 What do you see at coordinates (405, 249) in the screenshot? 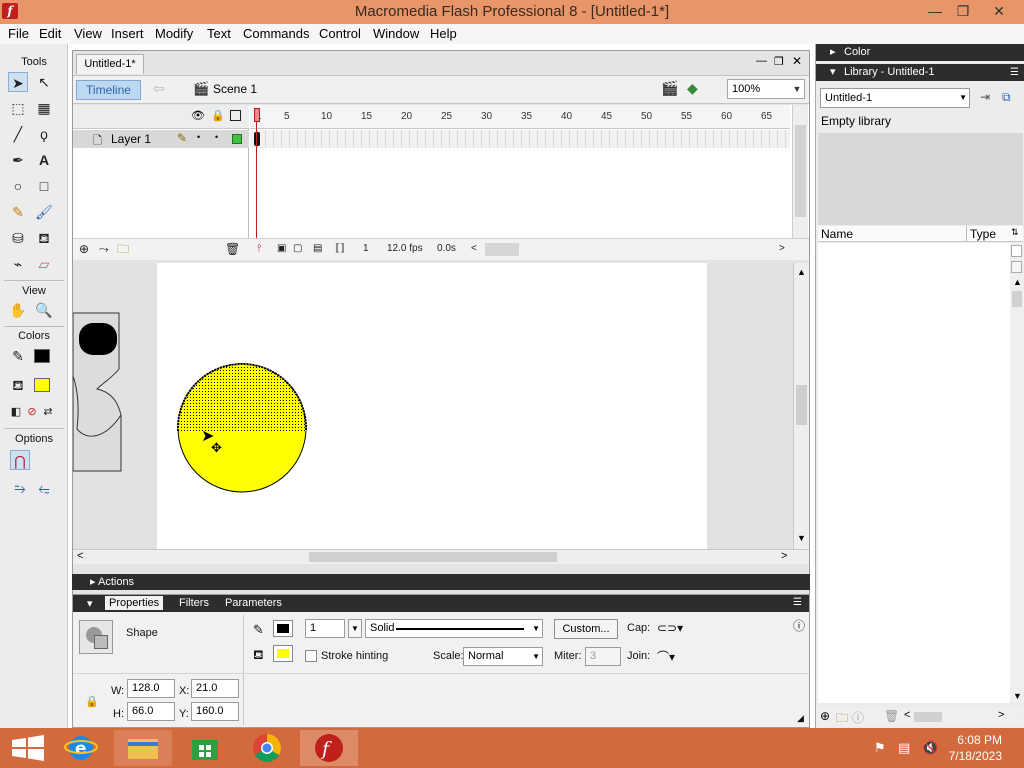
I see `frame-rate: 12.0 fps` at bounding box center [405, 249].